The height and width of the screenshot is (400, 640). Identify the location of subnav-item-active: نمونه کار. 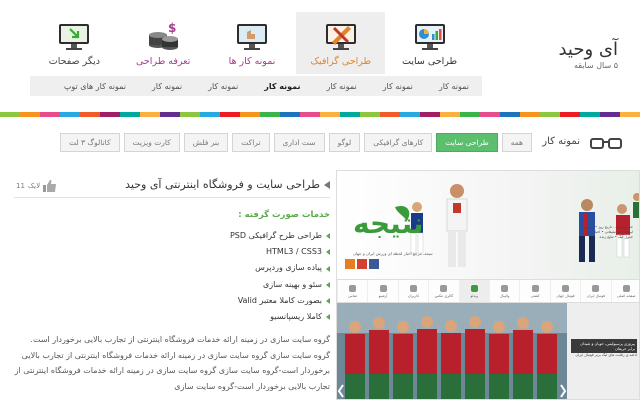
(282, 86).